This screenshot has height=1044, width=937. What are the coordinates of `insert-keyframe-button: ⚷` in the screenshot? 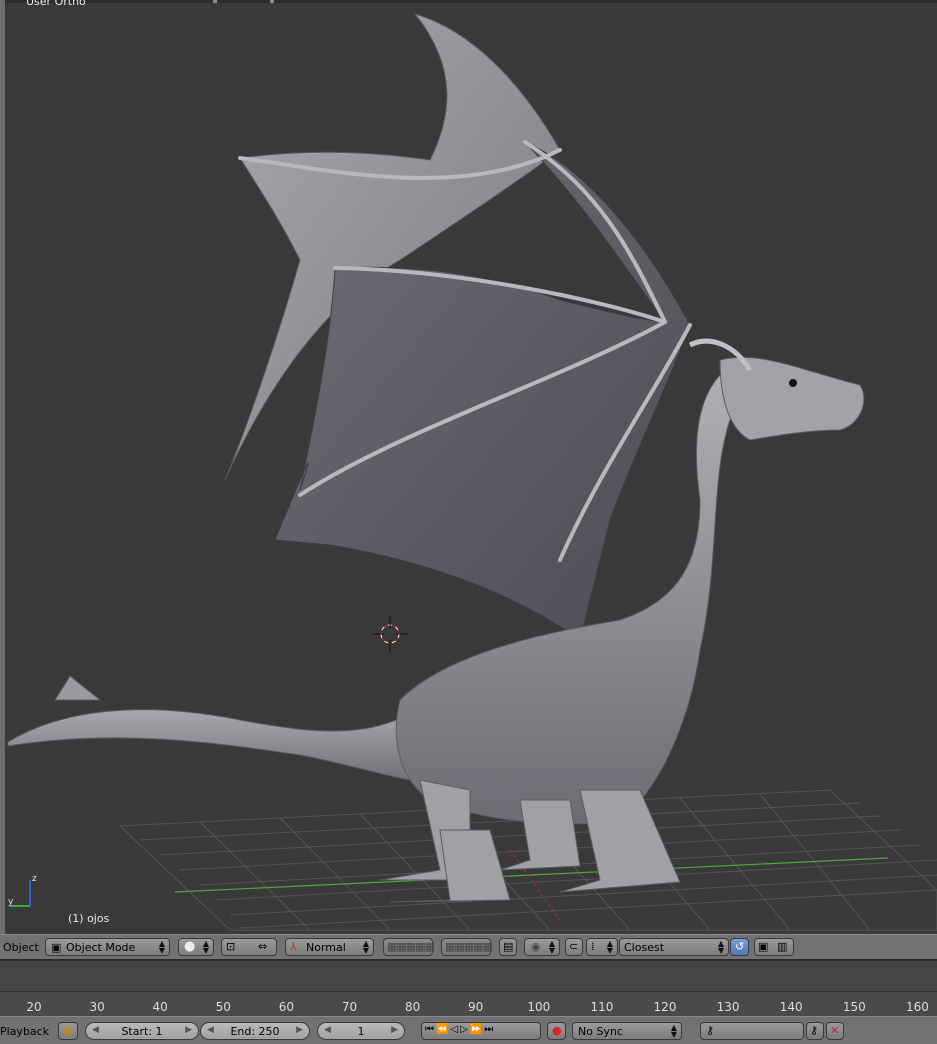 It's located at (815, 1031).